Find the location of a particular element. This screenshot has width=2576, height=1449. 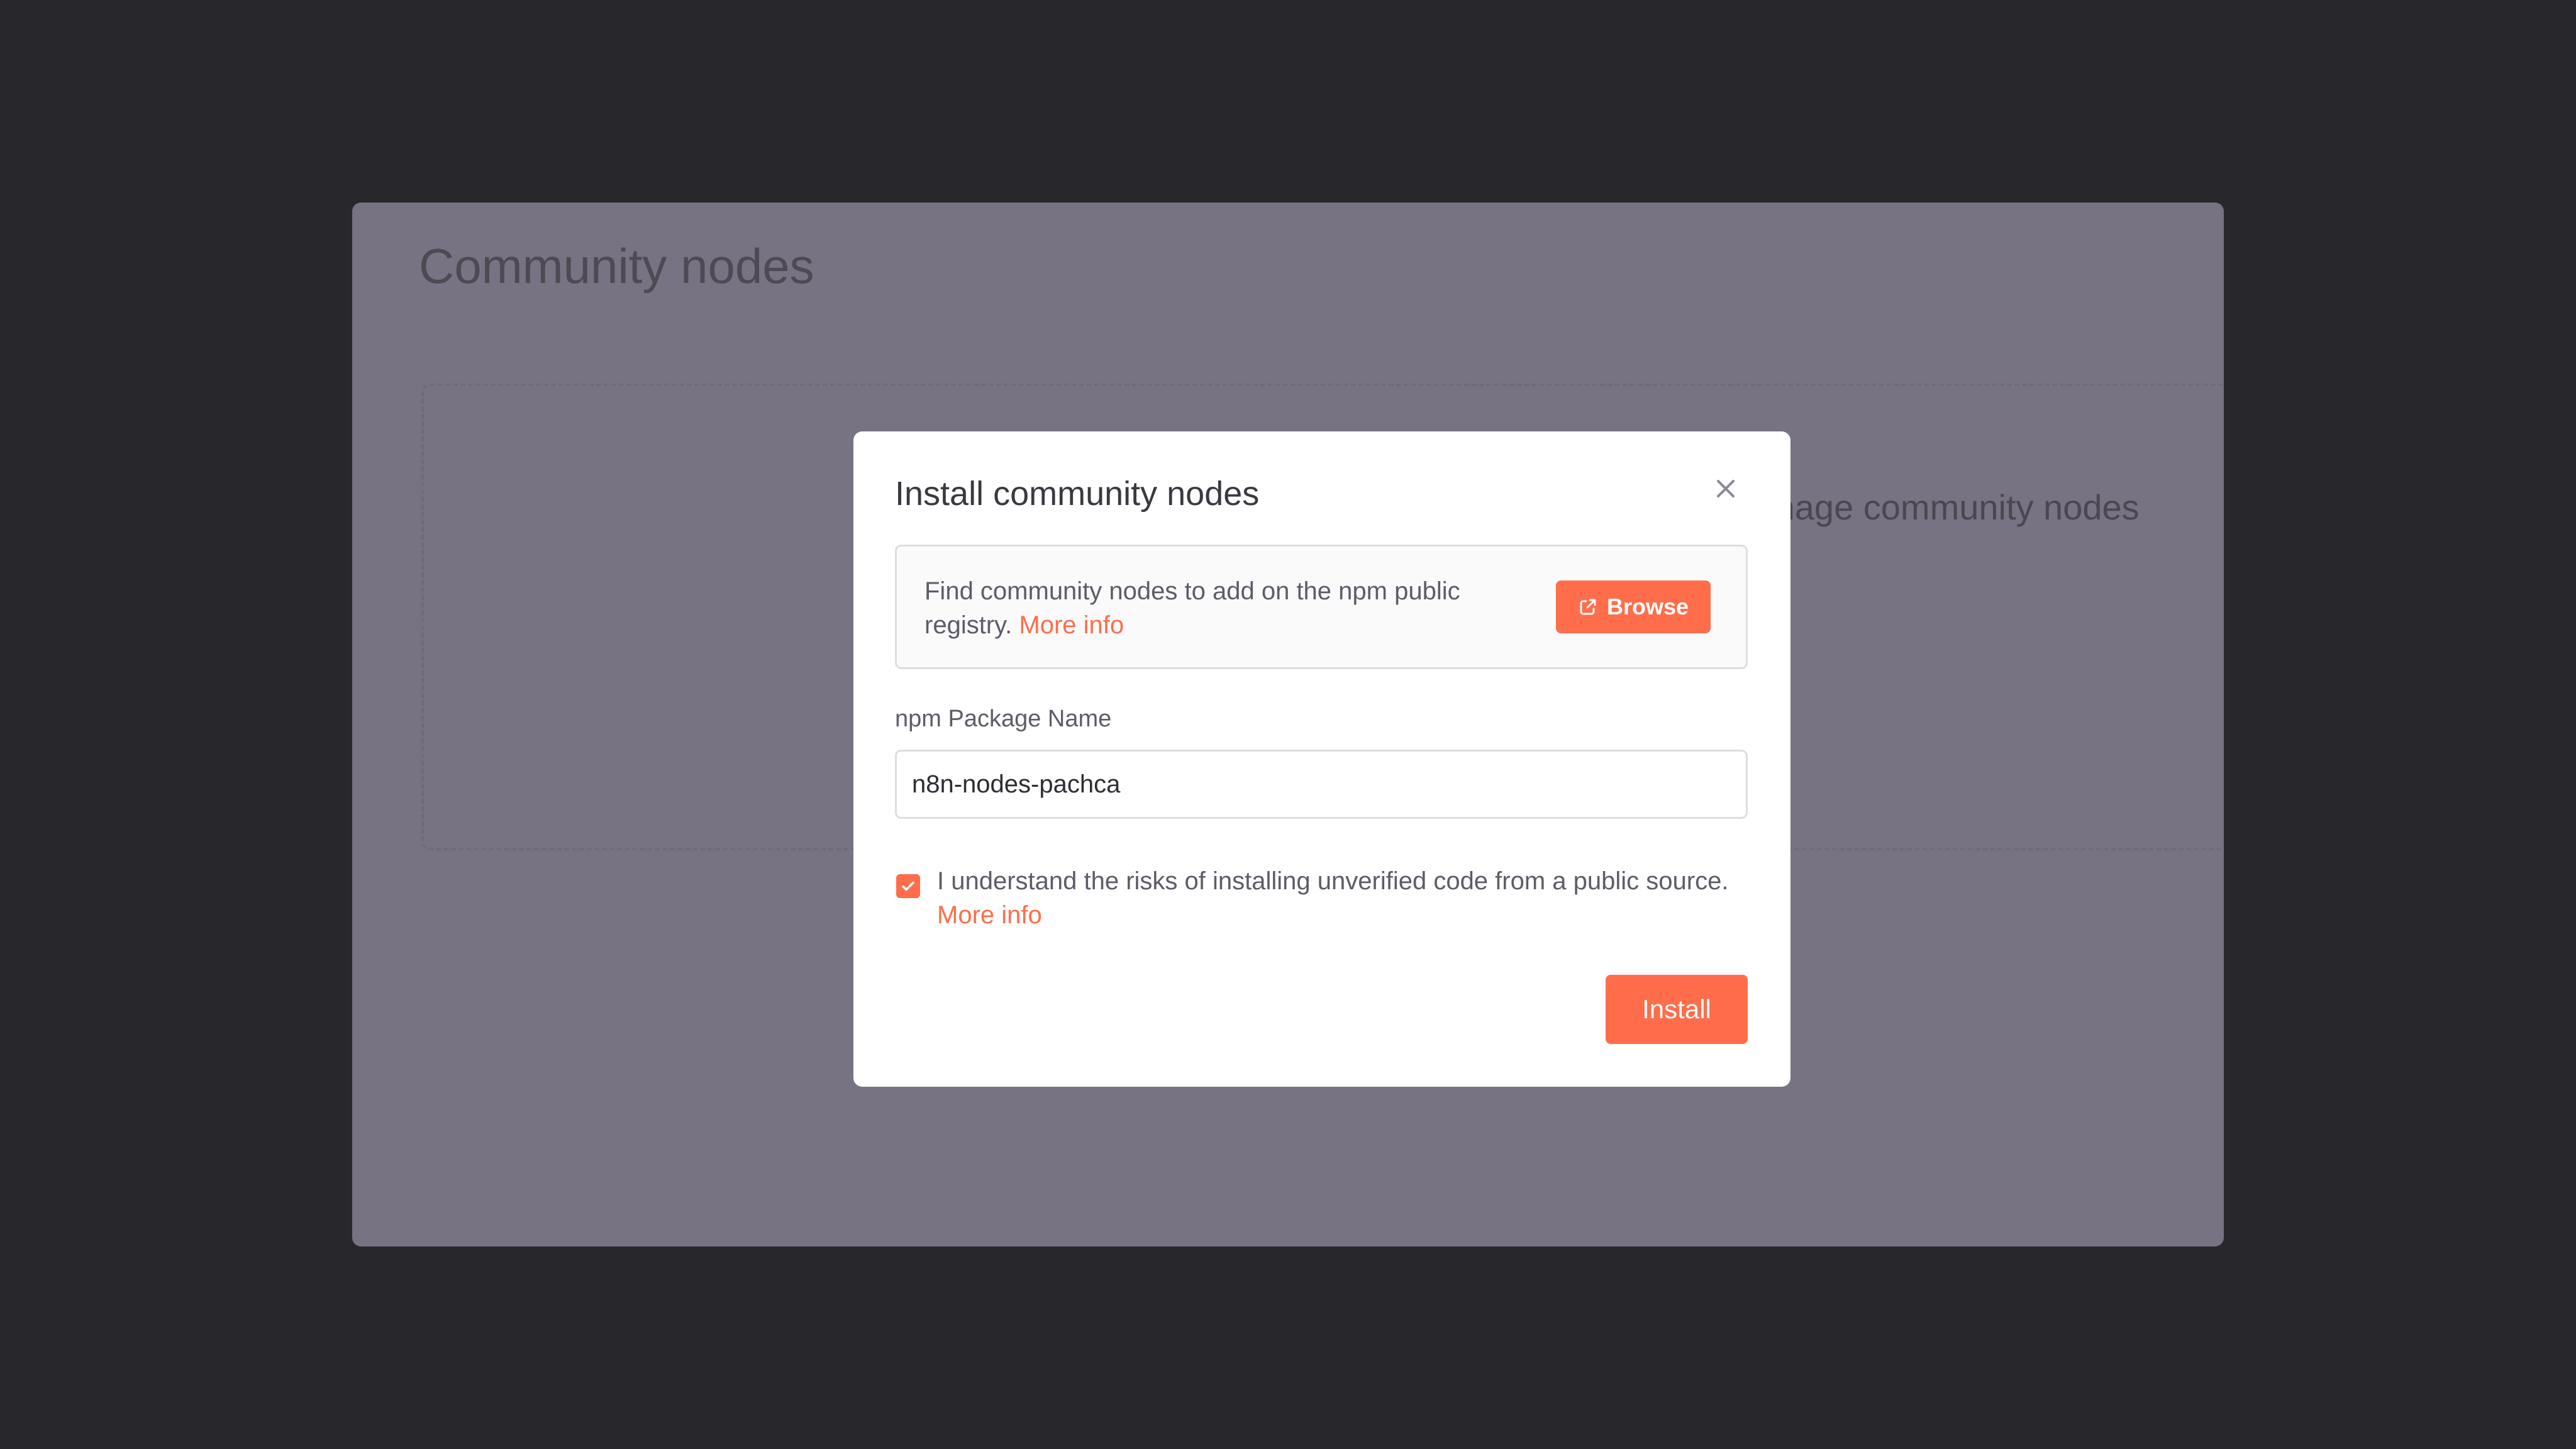

check-icon is located at coordinates (908, 886).